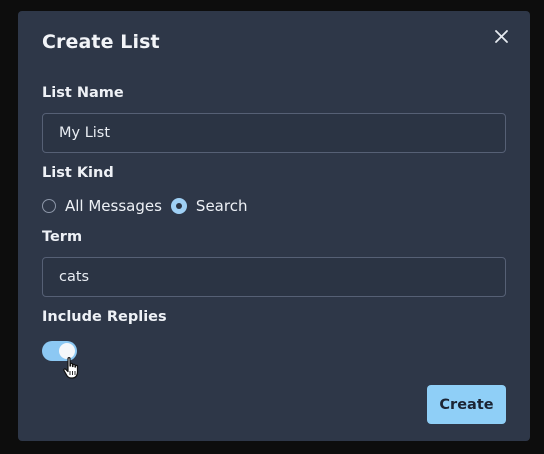 Image resolution: width=544 pixels, height=454 pixels. I want to click on list-kind-radio-group: All Messages Search, so click(144, 206).